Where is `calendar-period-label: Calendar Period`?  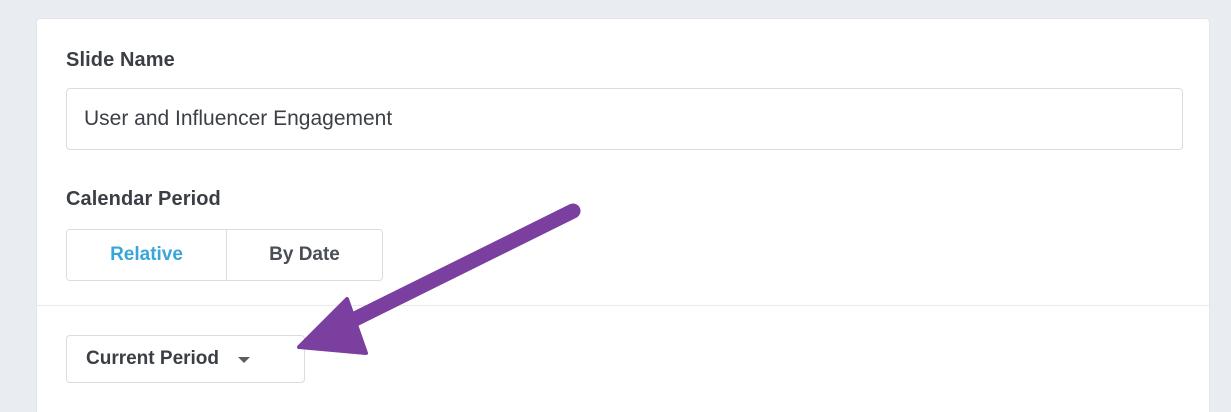
calendar-period-label: Calendar Period is located at coordinates (143, 199).